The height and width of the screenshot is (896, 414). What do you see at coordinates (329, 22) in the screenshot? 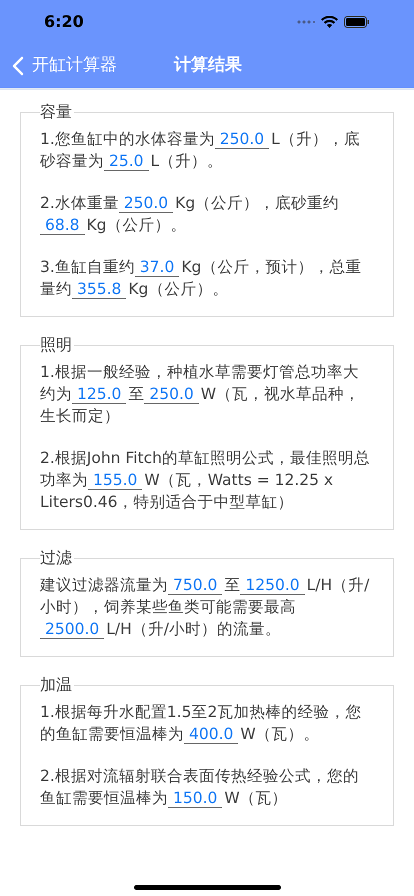
I see `wifi-icon` at bounding box center [329, 22].